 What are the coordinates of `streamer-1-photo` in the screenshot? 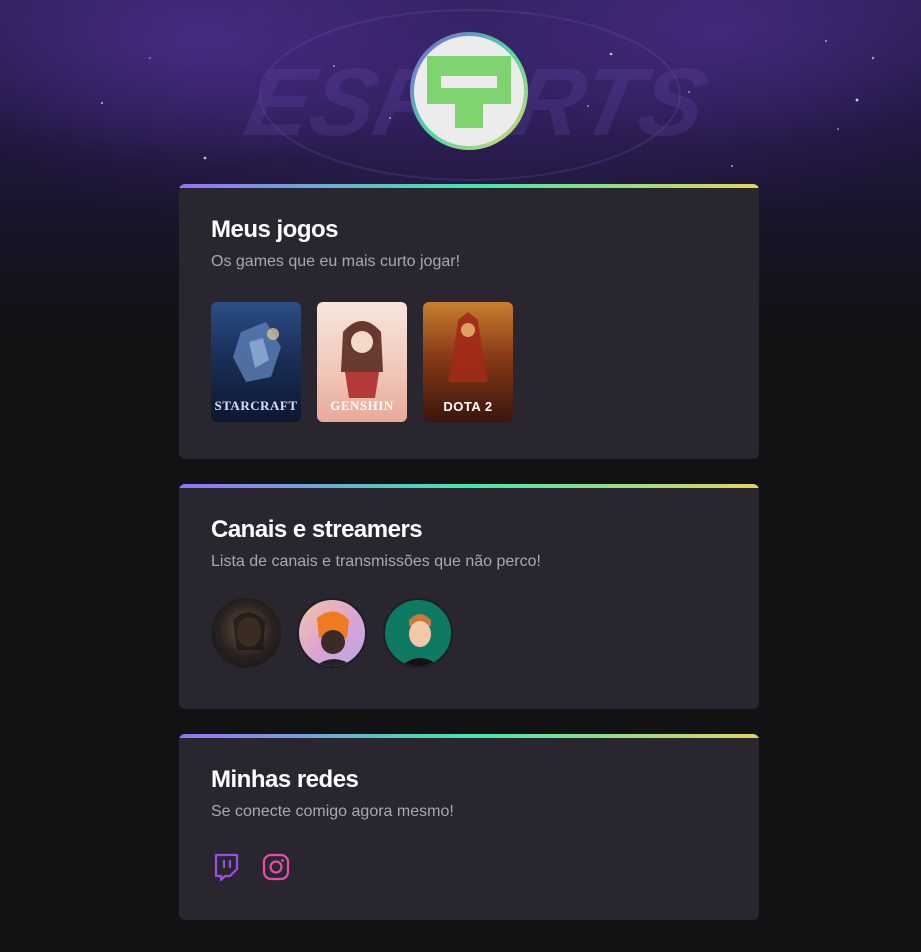 It's located at (249, 631).